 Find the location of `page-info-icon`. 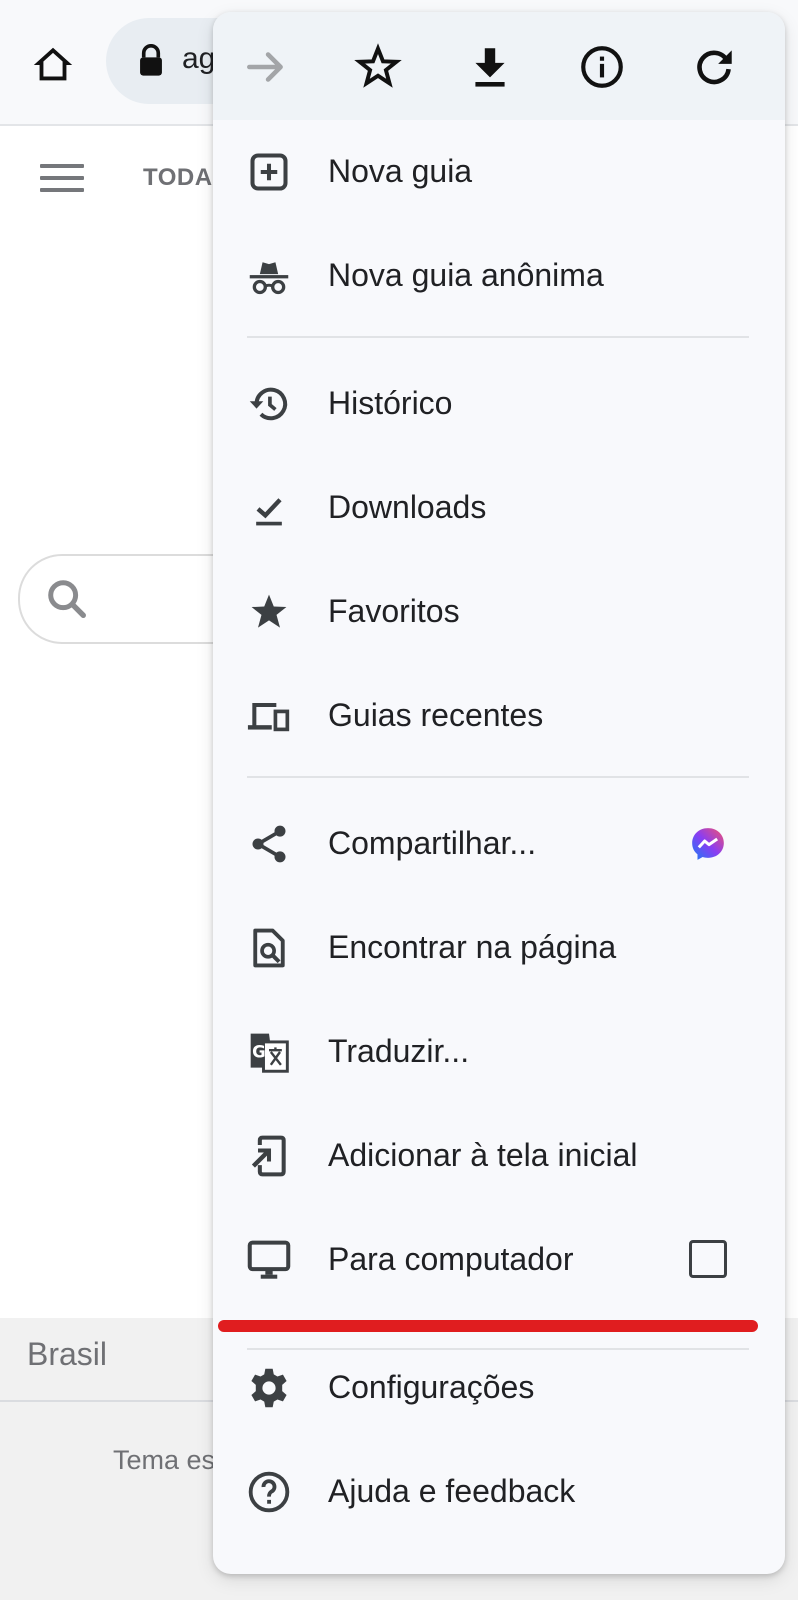

page-info-icon is located at coordinates (602, 67).